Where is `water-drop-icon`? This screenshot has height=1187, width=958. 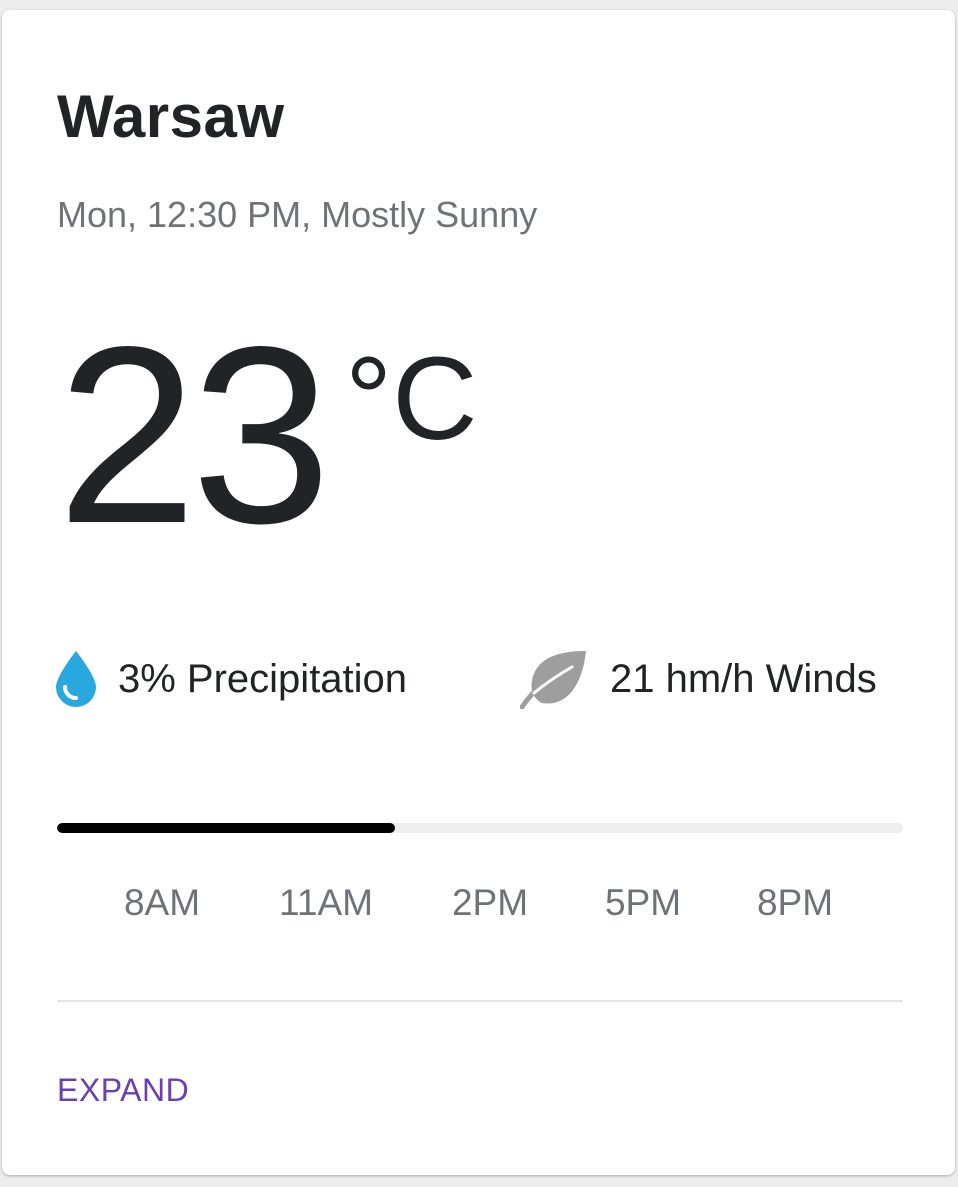
water-drop-icon is located at coordinates (76, 679).